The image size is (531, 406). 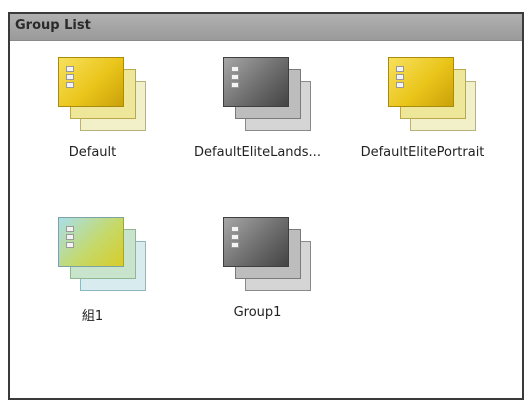 I want to click on panel-title: Group List, so click(x=53, y=25).